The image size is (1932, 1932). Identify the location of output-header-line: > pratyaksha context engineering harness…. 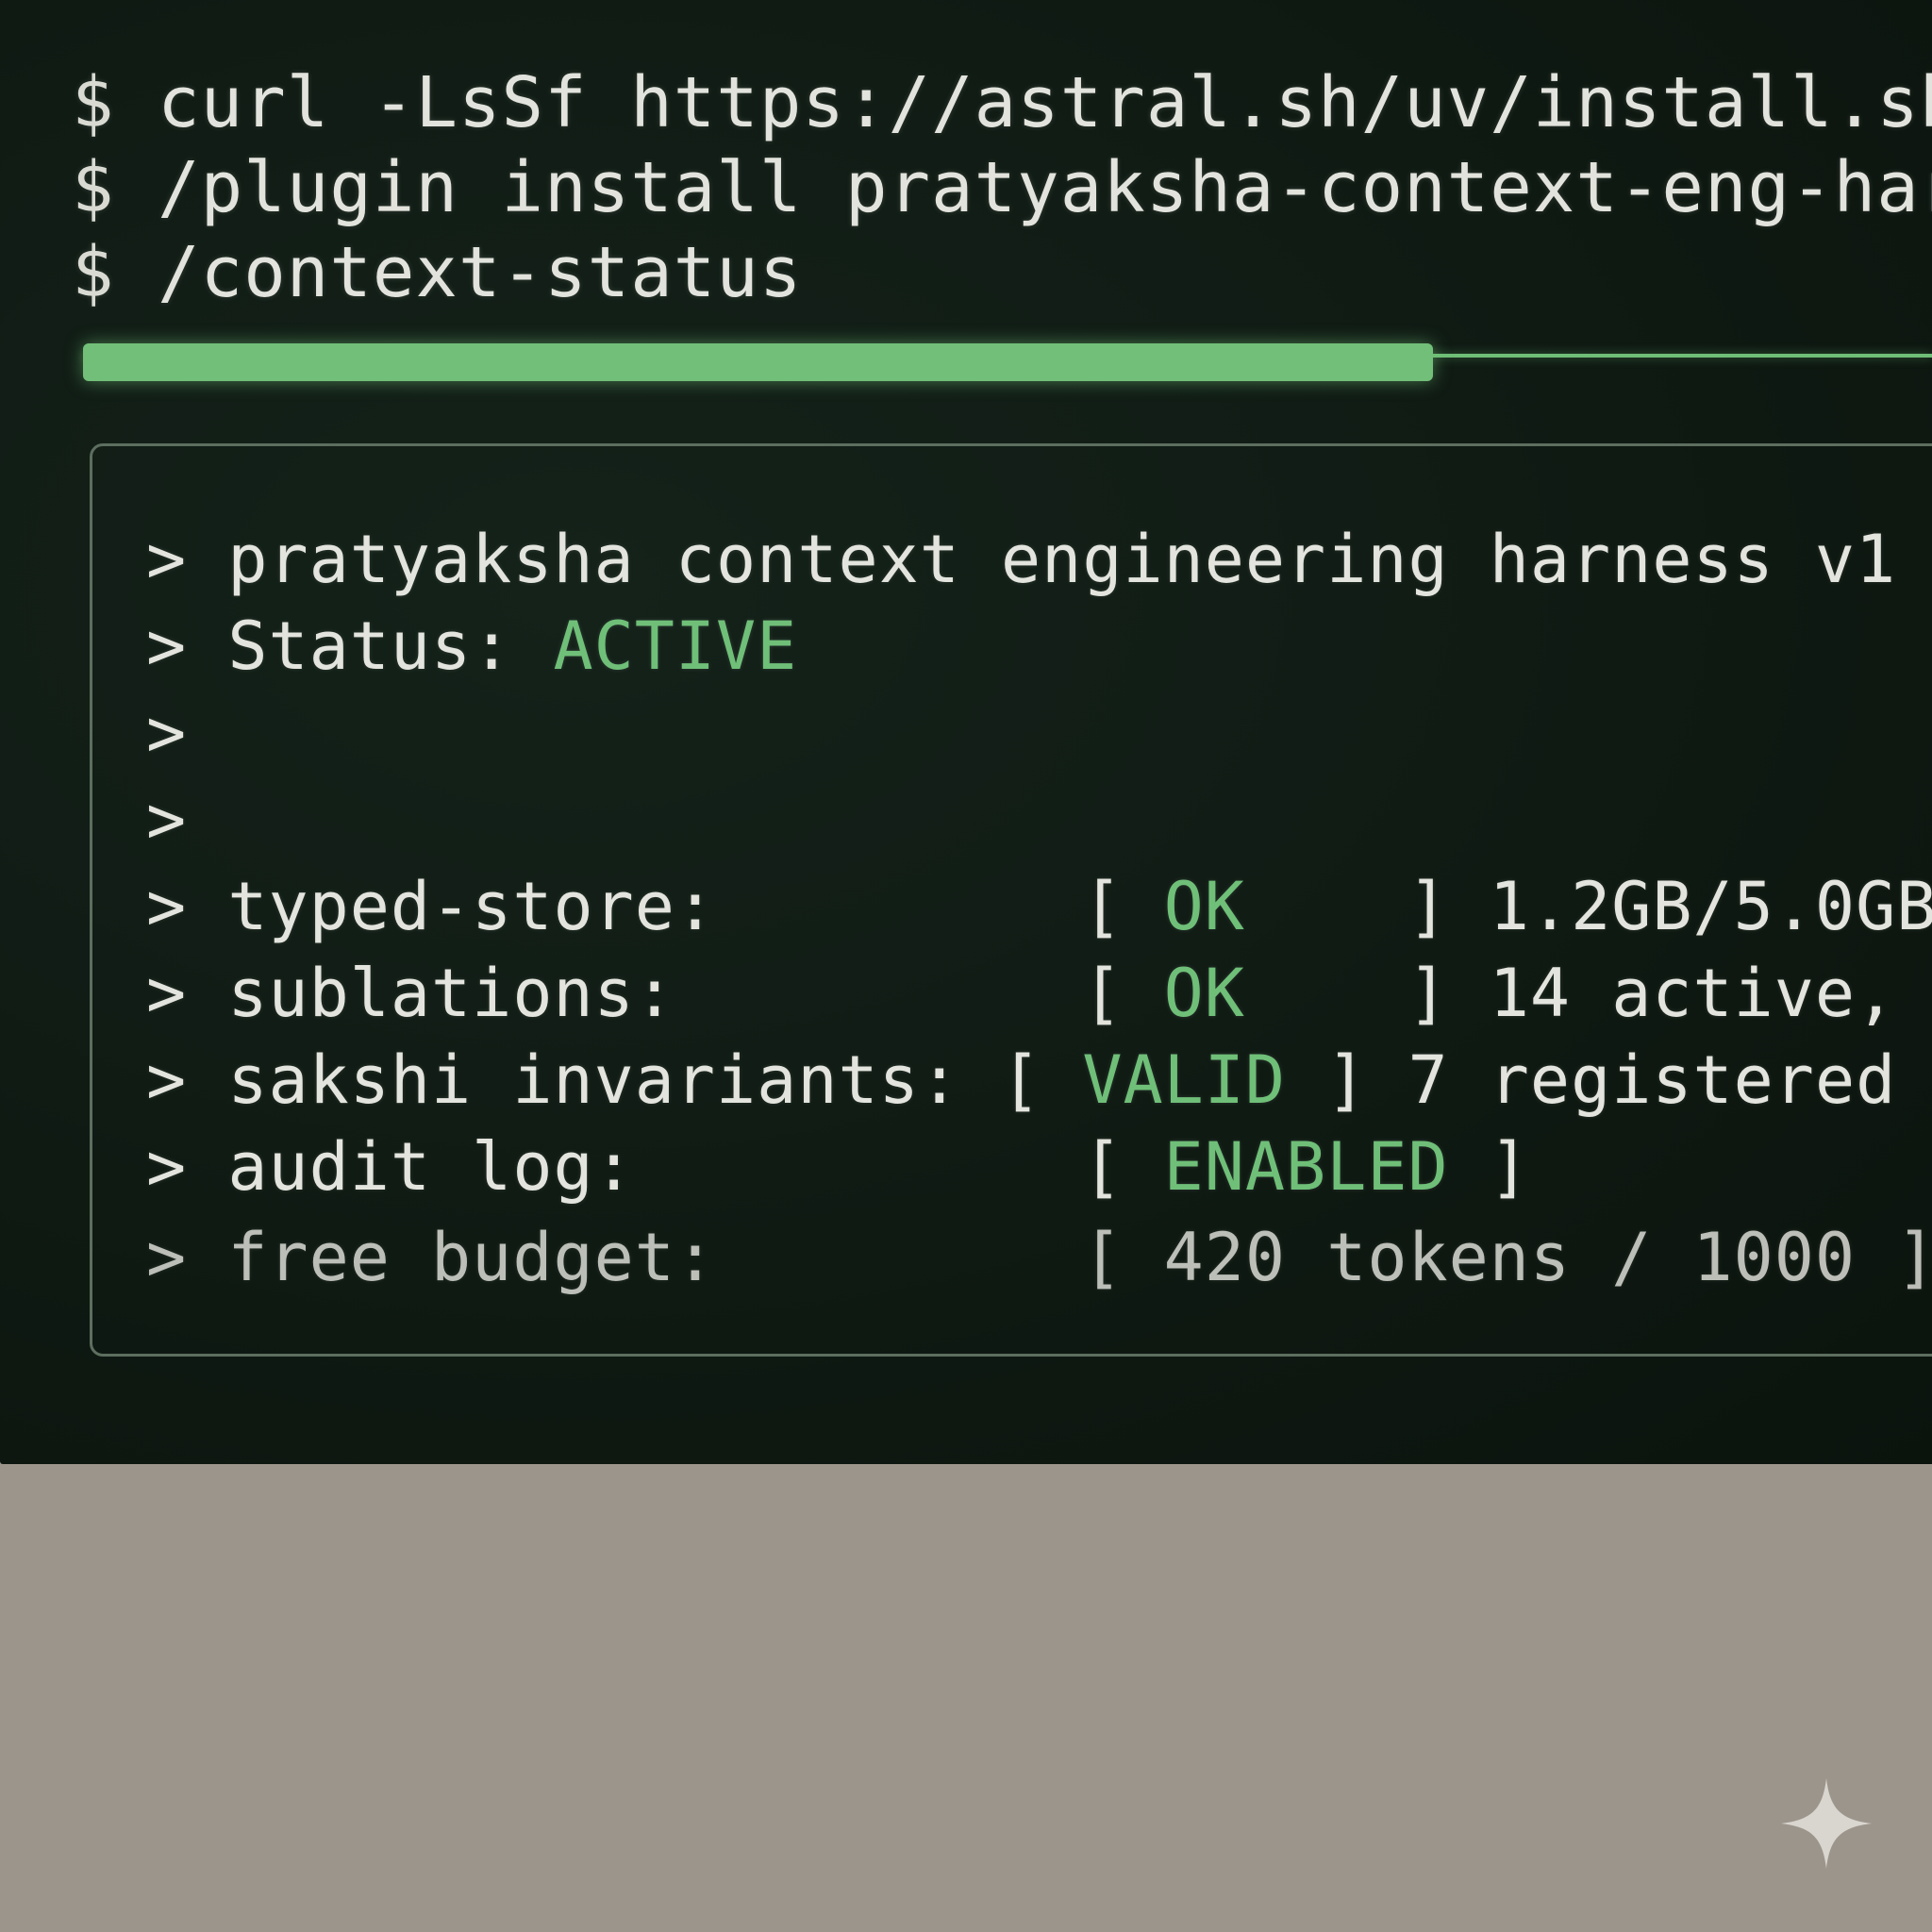
(1021, 559).